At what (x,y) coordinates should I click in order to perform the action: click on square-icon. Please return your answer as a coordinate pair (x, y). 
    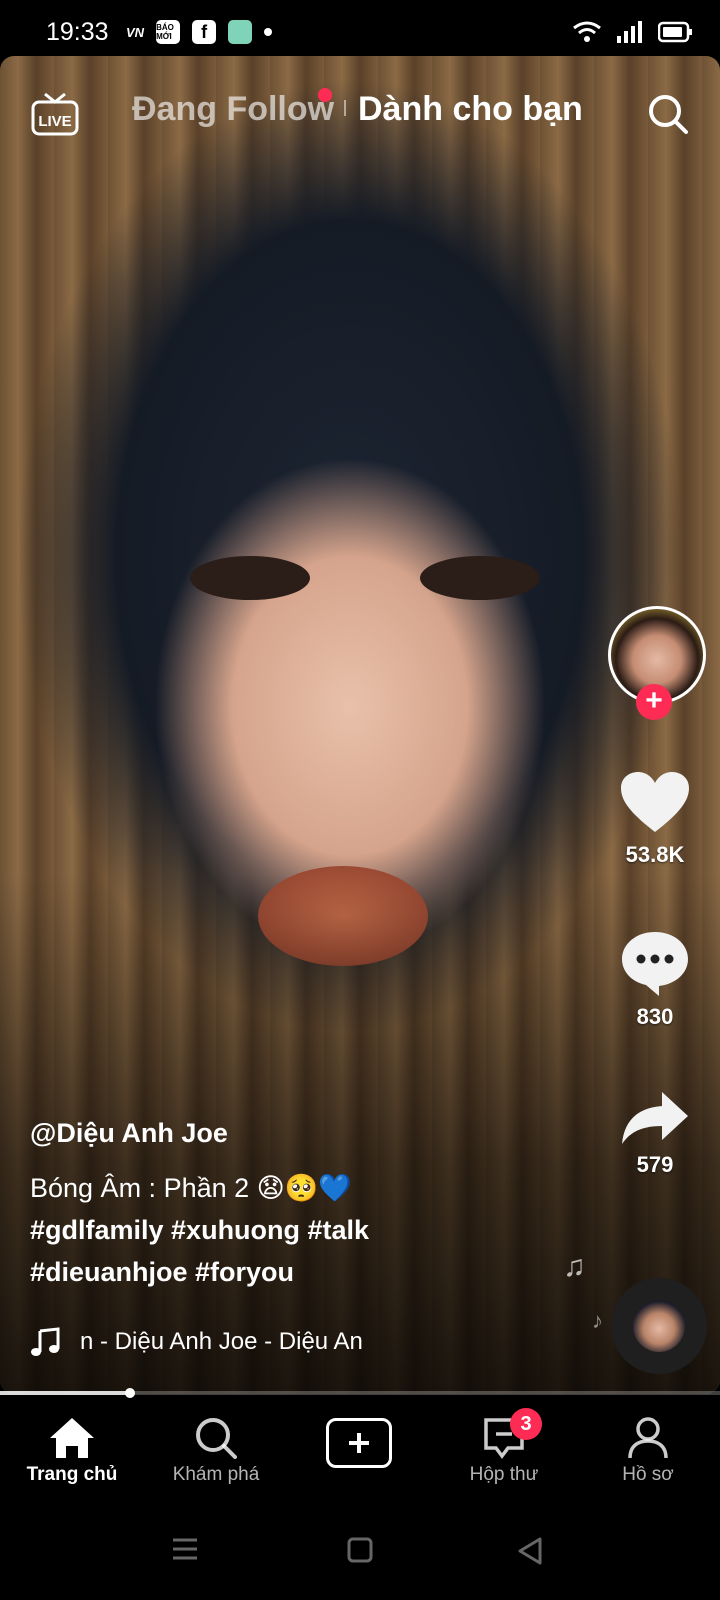
    Looking at the image, I should click on (360, 1550).